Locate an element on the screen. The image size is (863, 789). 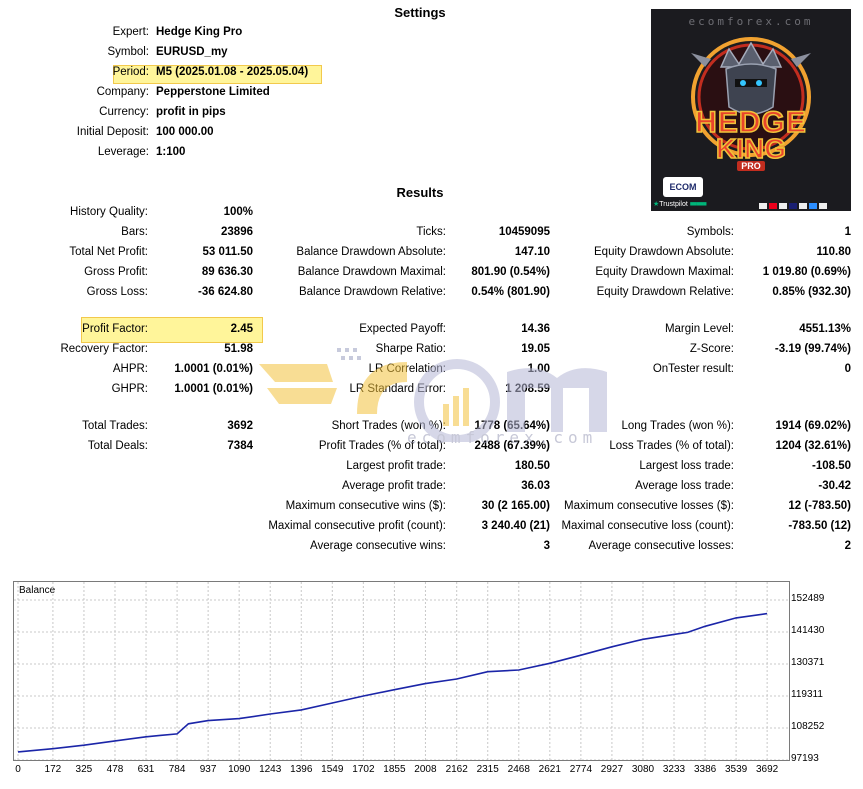
col2-label: Maximum consecutive wins ($): is located at coordinates (365, 506).